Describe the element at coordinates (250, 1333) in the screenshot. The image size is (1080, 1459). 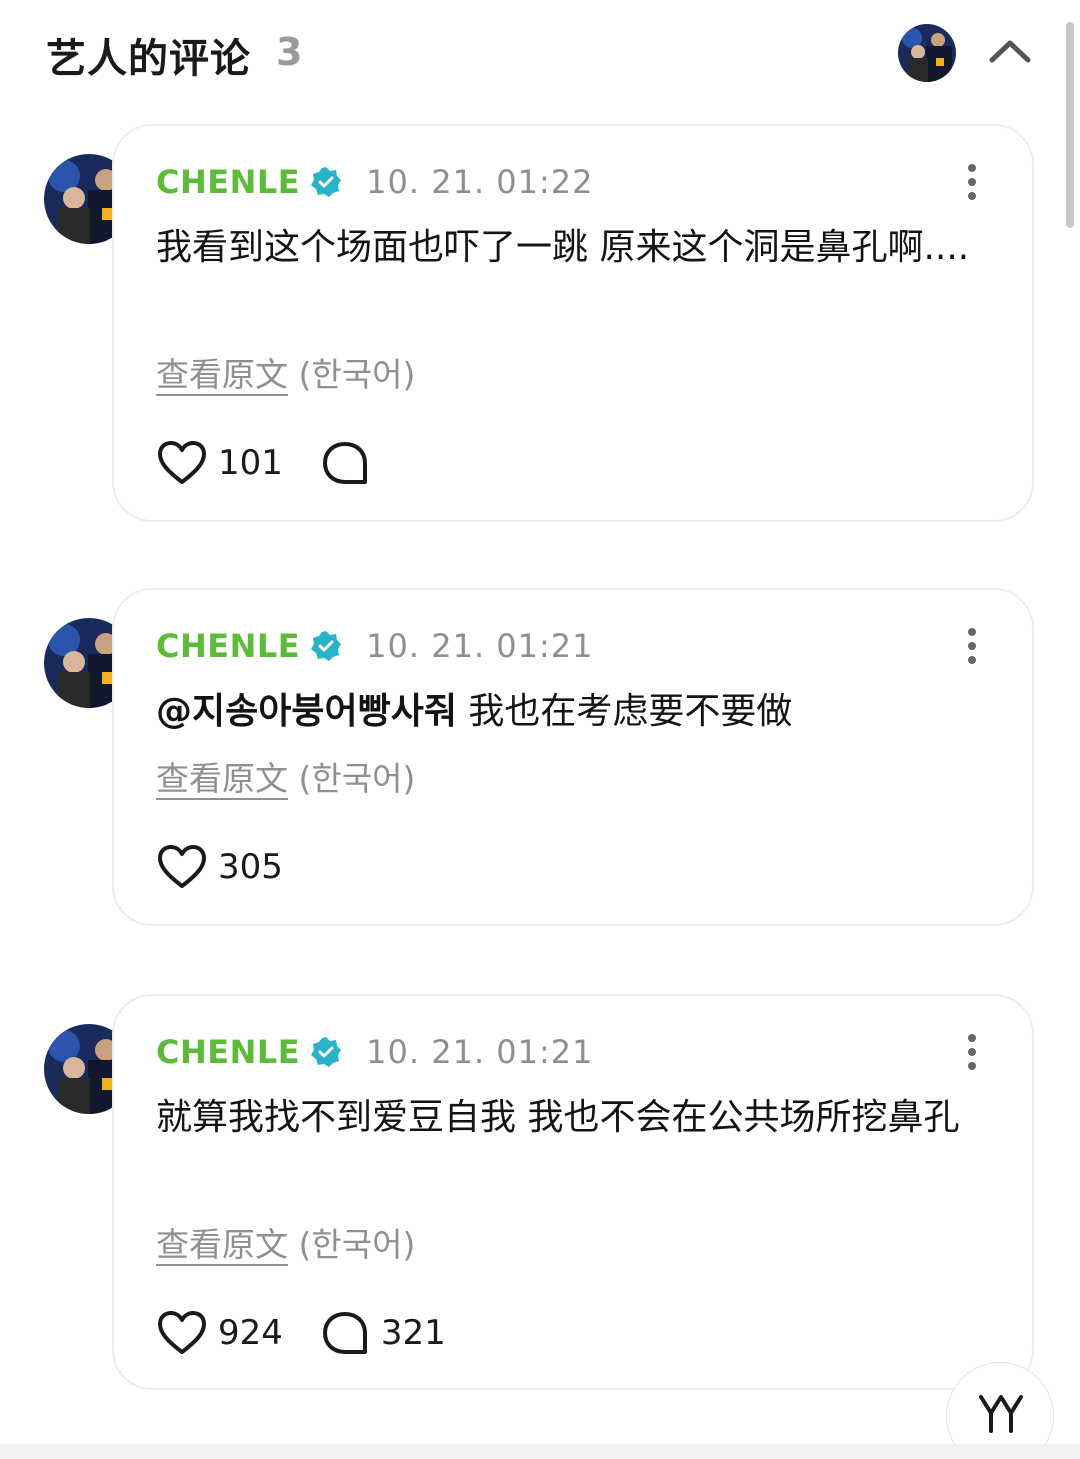
I see `like-count: 924` at that location.